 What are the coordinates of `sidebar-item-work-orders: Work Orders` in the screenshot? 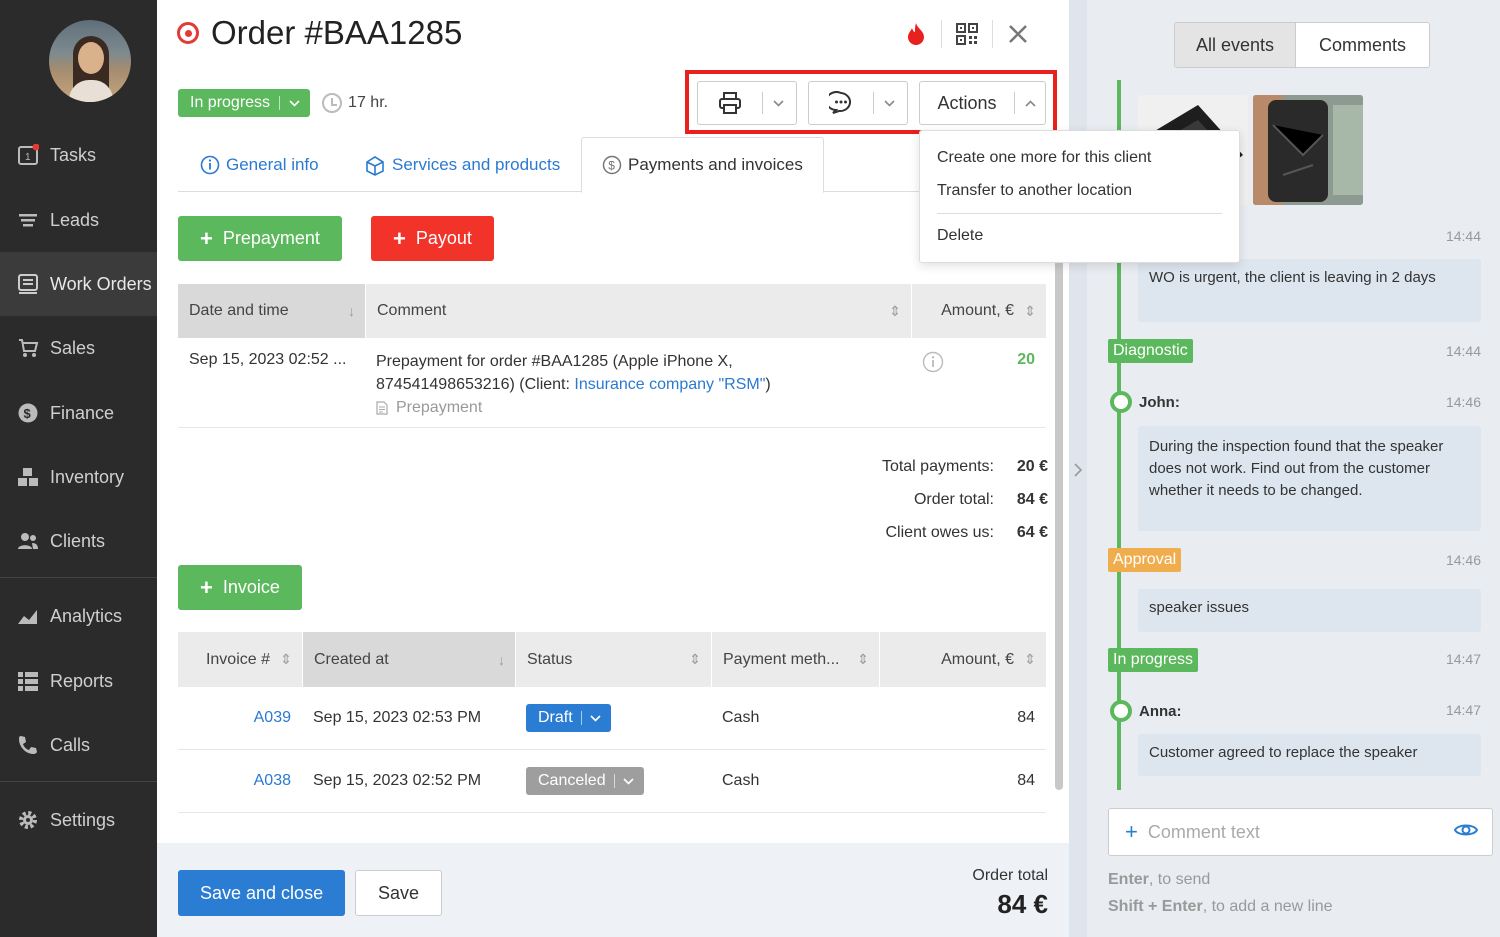 It's located at (78, 284).